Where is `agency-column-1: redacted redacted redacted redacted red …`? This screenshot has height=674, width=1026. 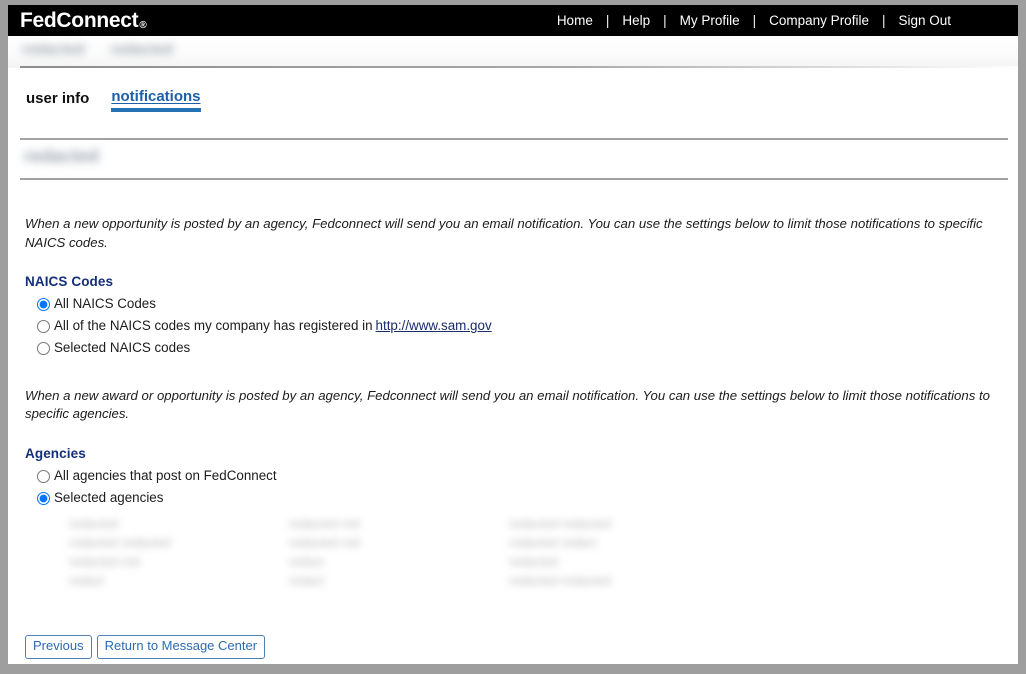
agency-column-1: redacted redacted redacted redacted red … is located at coordinates (179, 552).